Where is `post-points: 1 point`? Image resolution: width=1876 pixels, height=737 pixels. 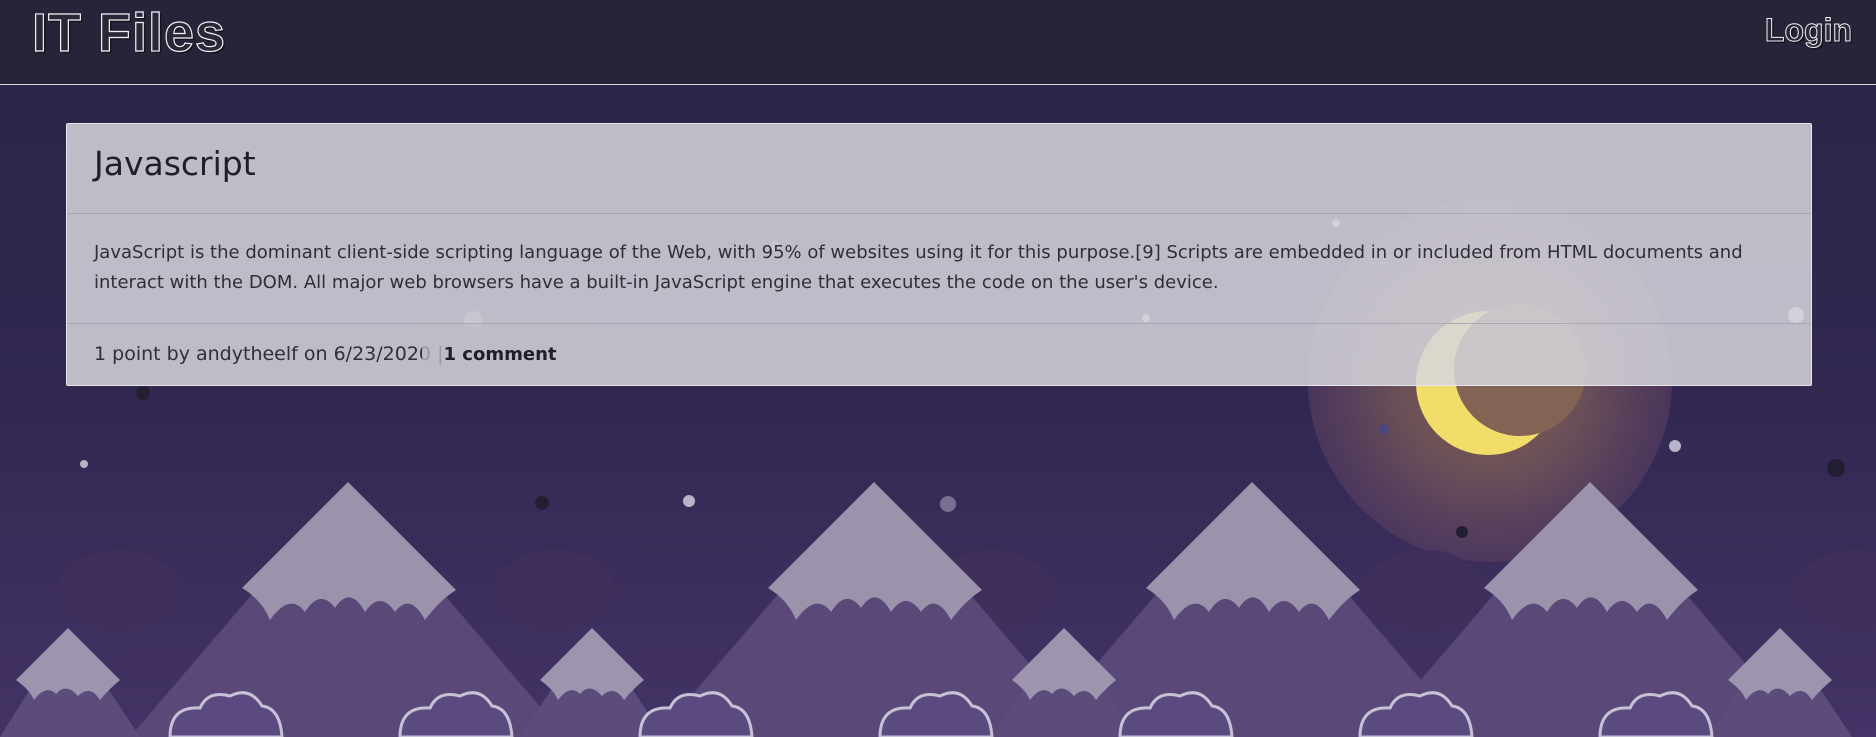 post-points: 1 point is located at coordinates (127, 354).